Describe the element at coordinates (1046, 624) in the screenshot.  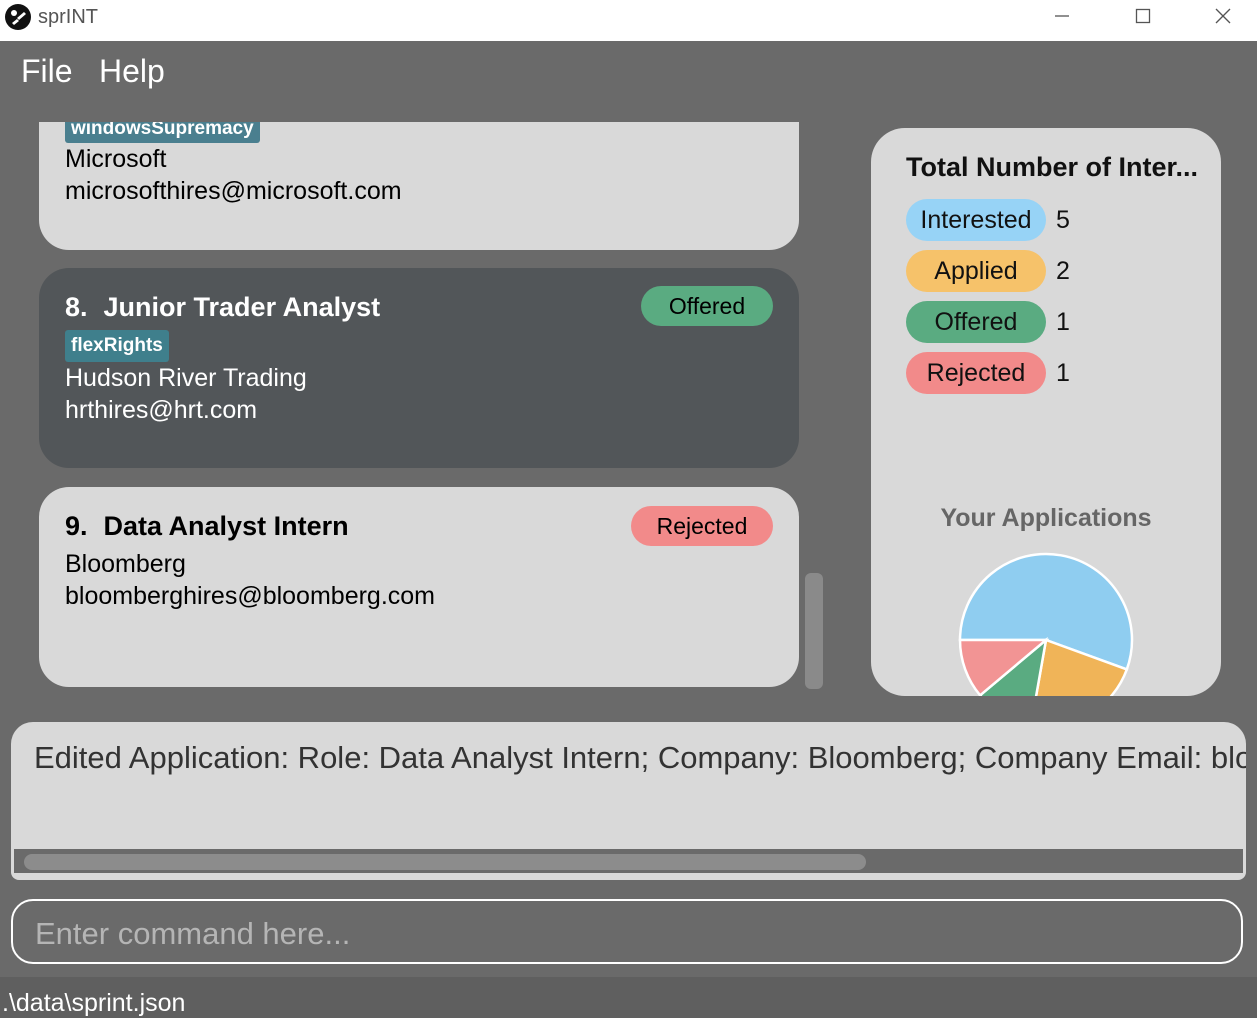
I see `applications-pie-chart` at that location.